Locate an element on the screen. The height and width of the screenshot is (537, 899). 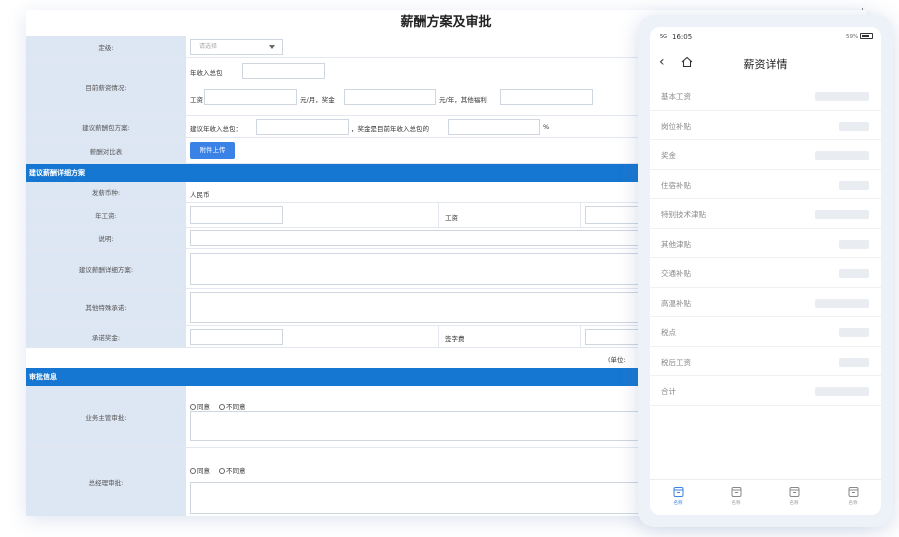
wage-input is located at coordinates (250, 97).